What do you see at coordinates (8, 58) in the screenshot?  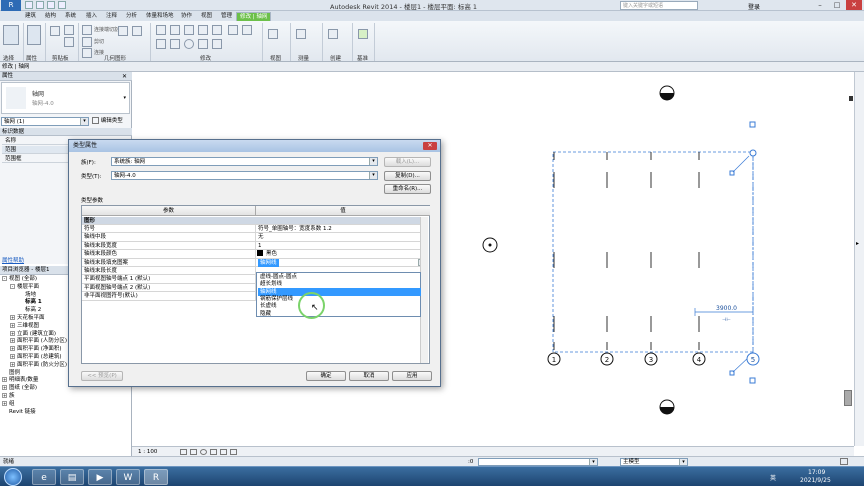 I see `group-select: 选择` at bounding box center [8, 58].